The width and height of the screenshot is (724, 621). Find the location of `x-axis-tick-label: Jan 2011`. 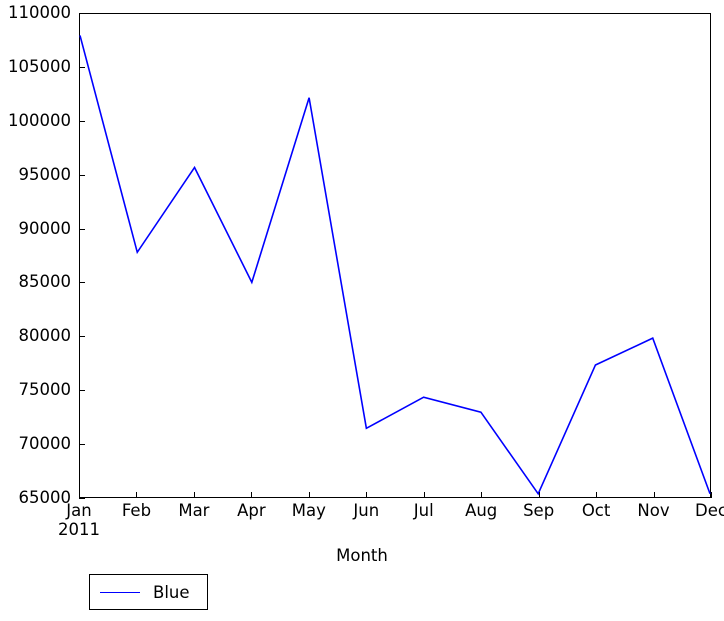

x-axis-tick-label: Jan 2011 is located at coordinates (79, 520).